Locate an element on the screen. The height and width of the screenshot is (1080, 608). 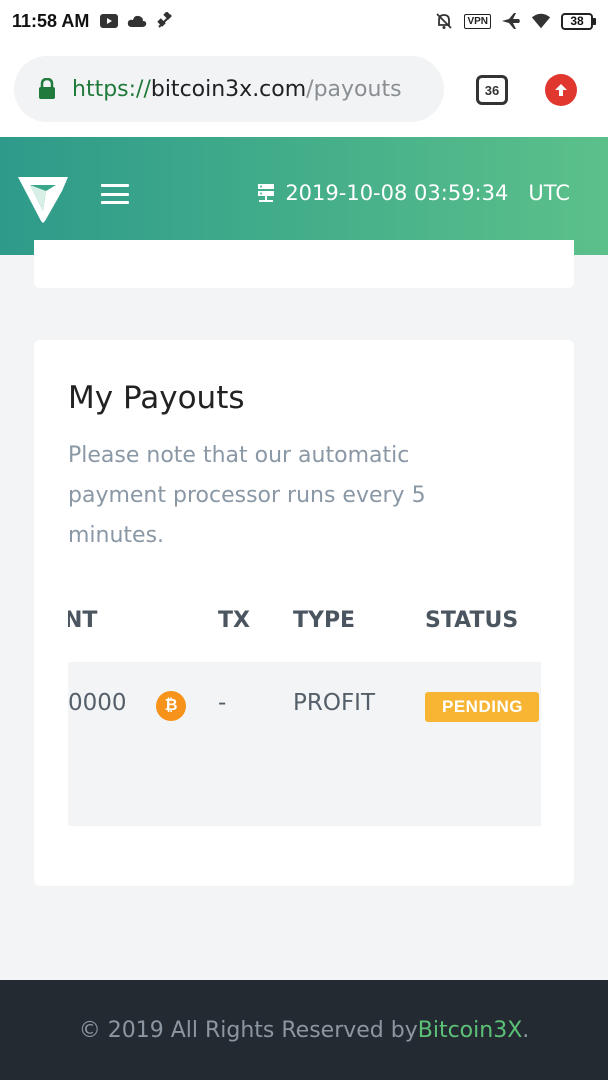
payout-amount: 0000 is located at coordinates (97, 703).